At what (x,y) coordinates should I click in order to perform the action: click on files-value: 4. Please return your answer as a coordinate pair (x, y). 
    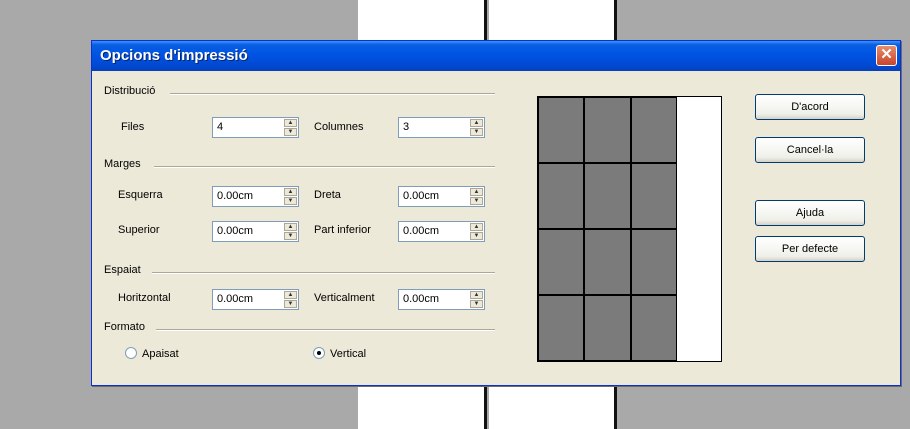
    Looking at the image, I should click on (220, 127).